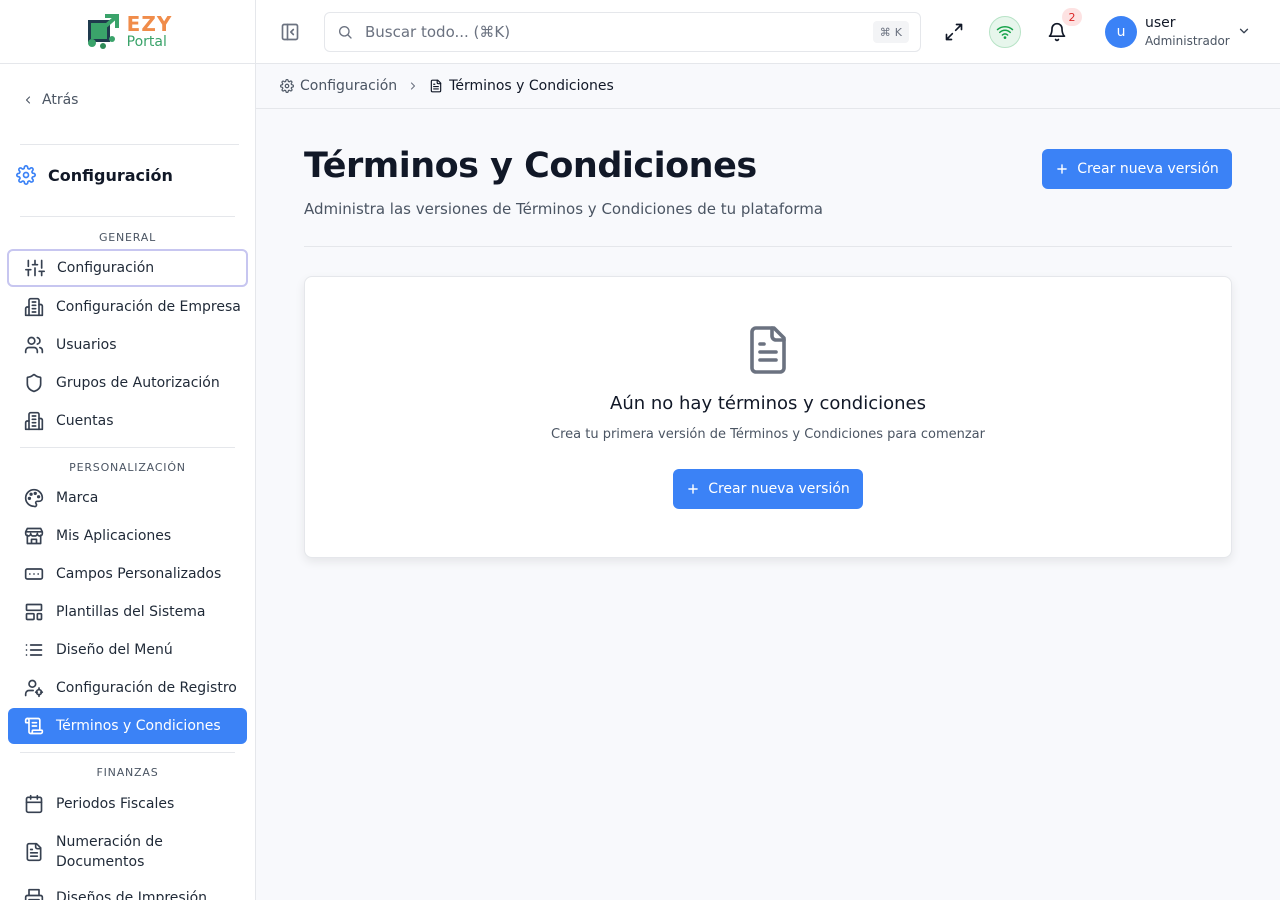 The width and height of the screenshot is (1280, 900). I want to click on notifications-badge: 2, so click(1072, 17).